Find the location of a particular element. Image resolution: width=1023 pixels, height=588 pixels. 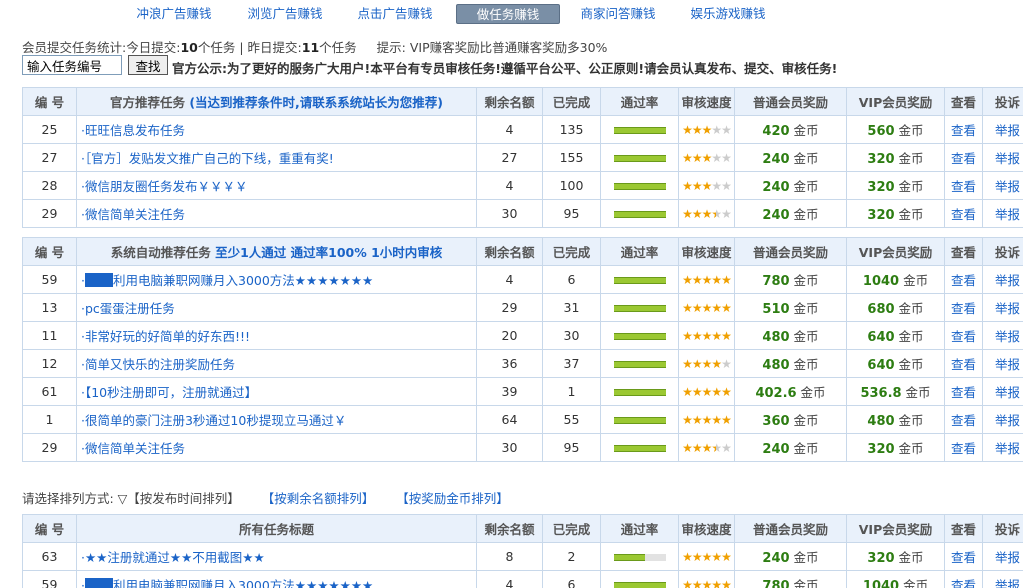

nav-item-5: 商家问答赚钱 is located at coordinates (618, 14).